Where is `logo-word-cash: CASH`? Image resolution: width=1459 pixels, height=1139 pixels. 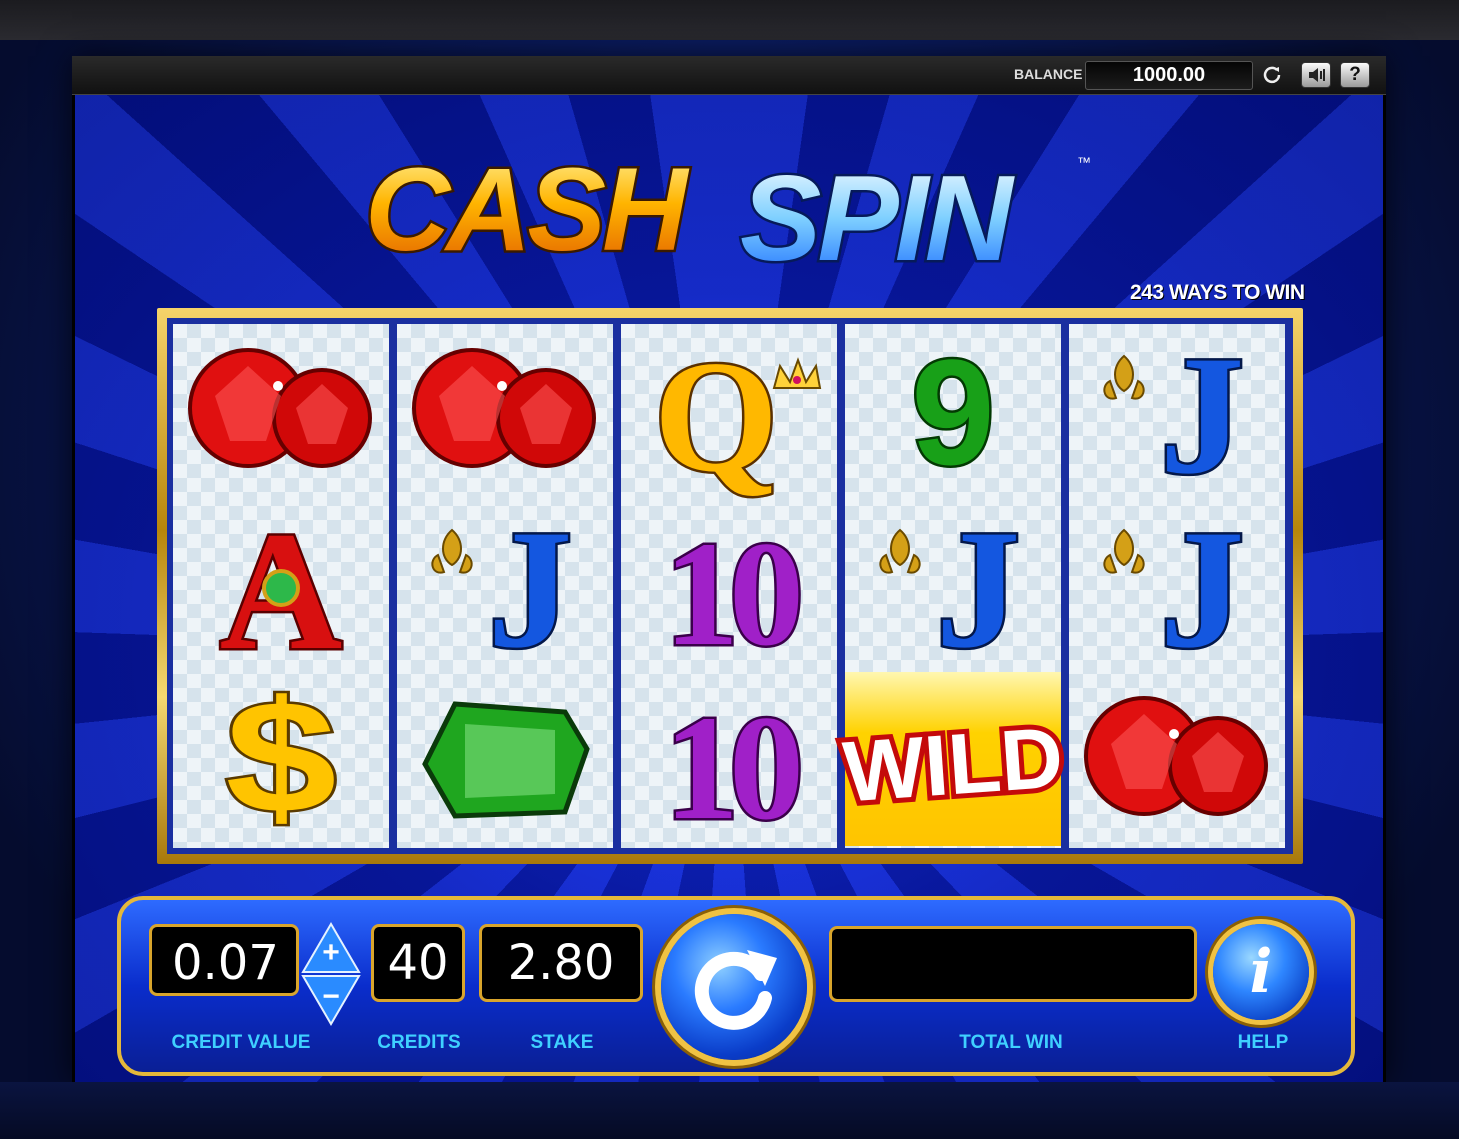 logo-word-cash: CASH is located at coordinates (527, 209).